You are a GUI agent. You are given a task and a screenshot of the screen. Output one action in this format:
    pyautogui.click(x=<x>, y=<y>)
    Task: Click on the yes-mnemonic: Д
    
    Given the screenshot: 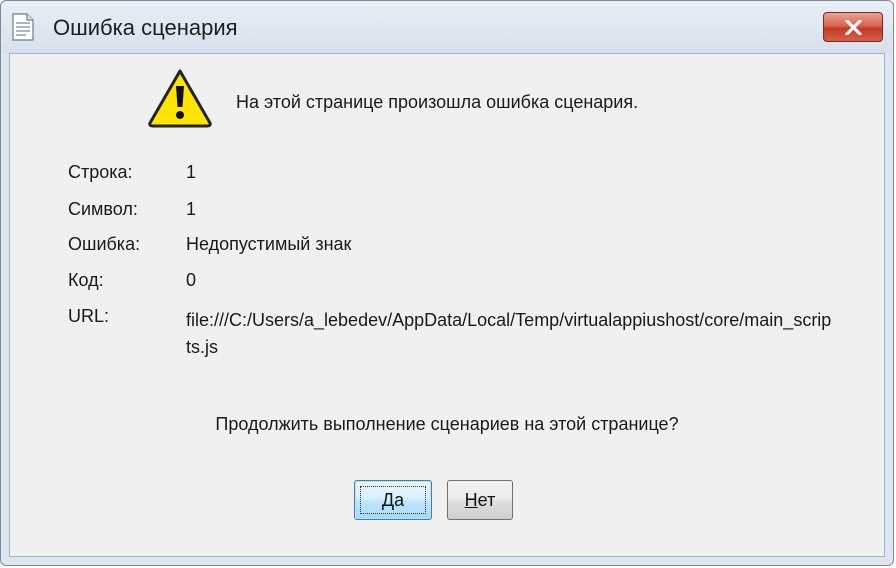 What is the action you would take?
    pyautogui.click(x=388, y=499)
    